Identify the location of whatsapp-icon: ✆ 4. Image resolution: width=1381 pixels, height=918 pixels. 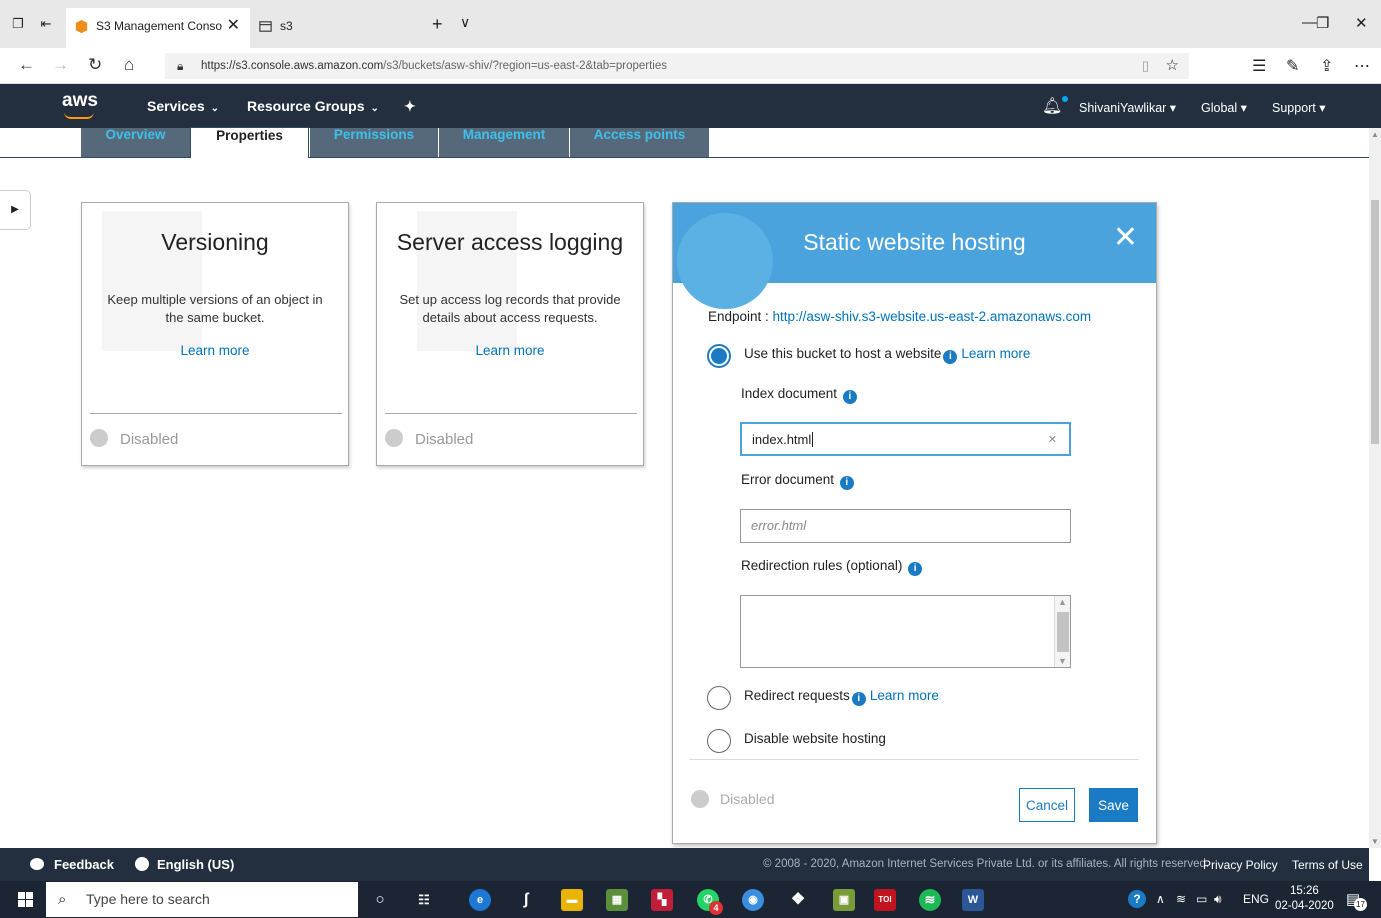
(710, 902).